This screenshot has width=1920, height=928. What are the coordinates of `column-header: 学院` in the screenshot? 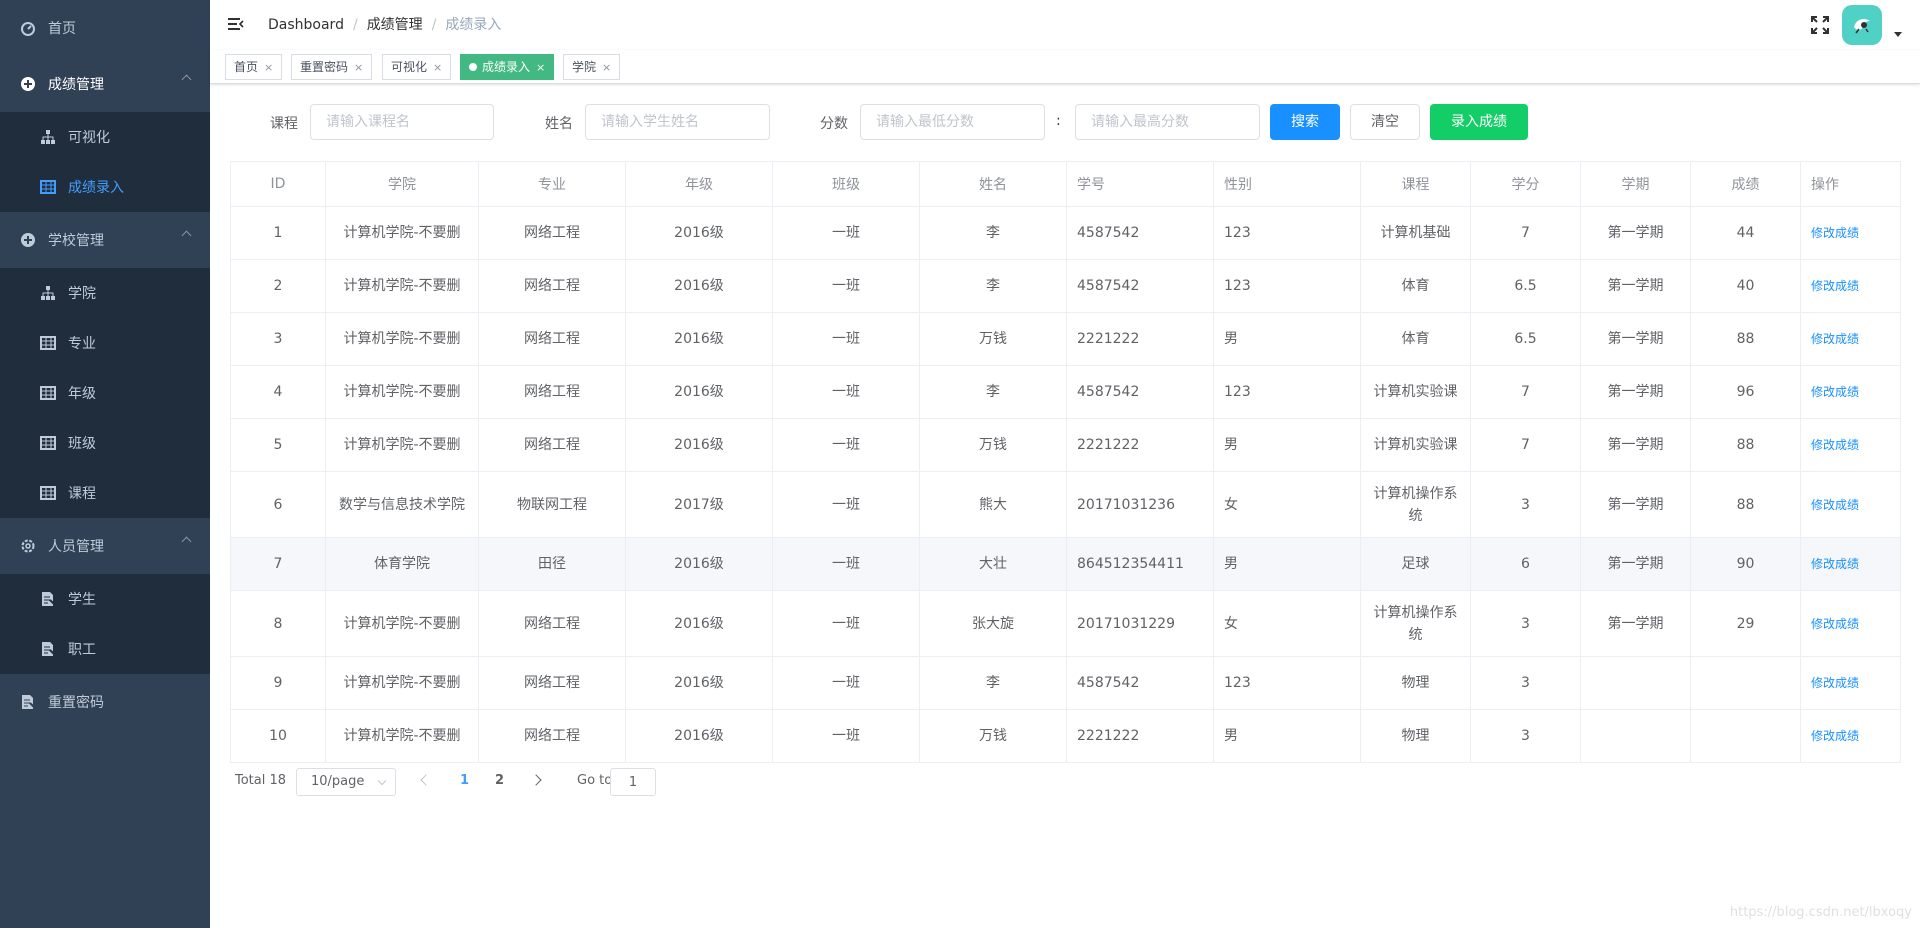 It's located at (402, 184).